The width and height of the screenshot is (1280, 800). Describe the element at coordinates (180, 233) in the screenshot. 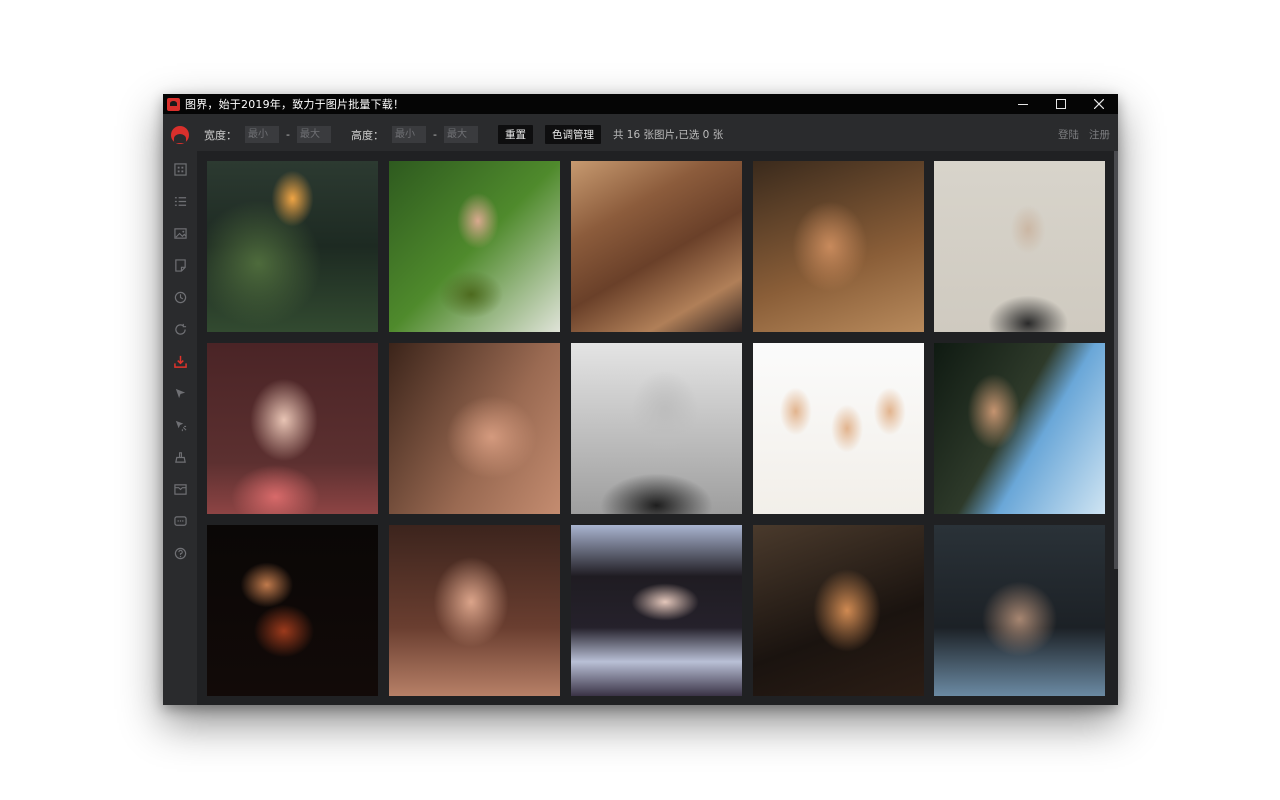

I see `image-icon` at that location.